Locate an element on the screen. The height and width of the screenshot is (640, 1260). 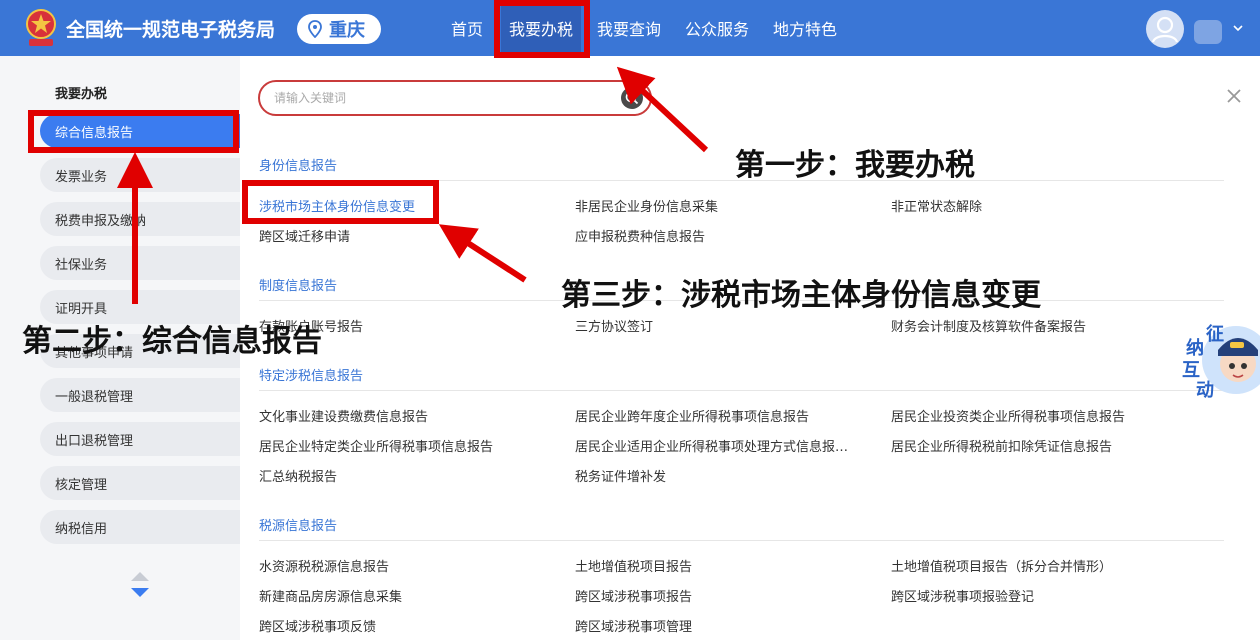
annotation-step1: 第一步：我要办税 is located at coordinates (855, 165).